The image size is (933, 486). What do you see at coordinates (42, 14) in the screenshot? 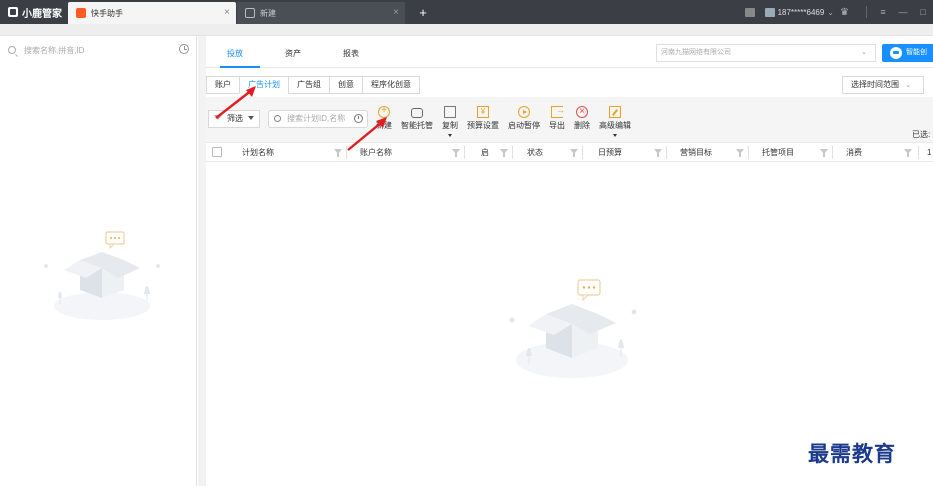
I see `app-brand-name: 小鹿管家` at bounding box center [42, 14].